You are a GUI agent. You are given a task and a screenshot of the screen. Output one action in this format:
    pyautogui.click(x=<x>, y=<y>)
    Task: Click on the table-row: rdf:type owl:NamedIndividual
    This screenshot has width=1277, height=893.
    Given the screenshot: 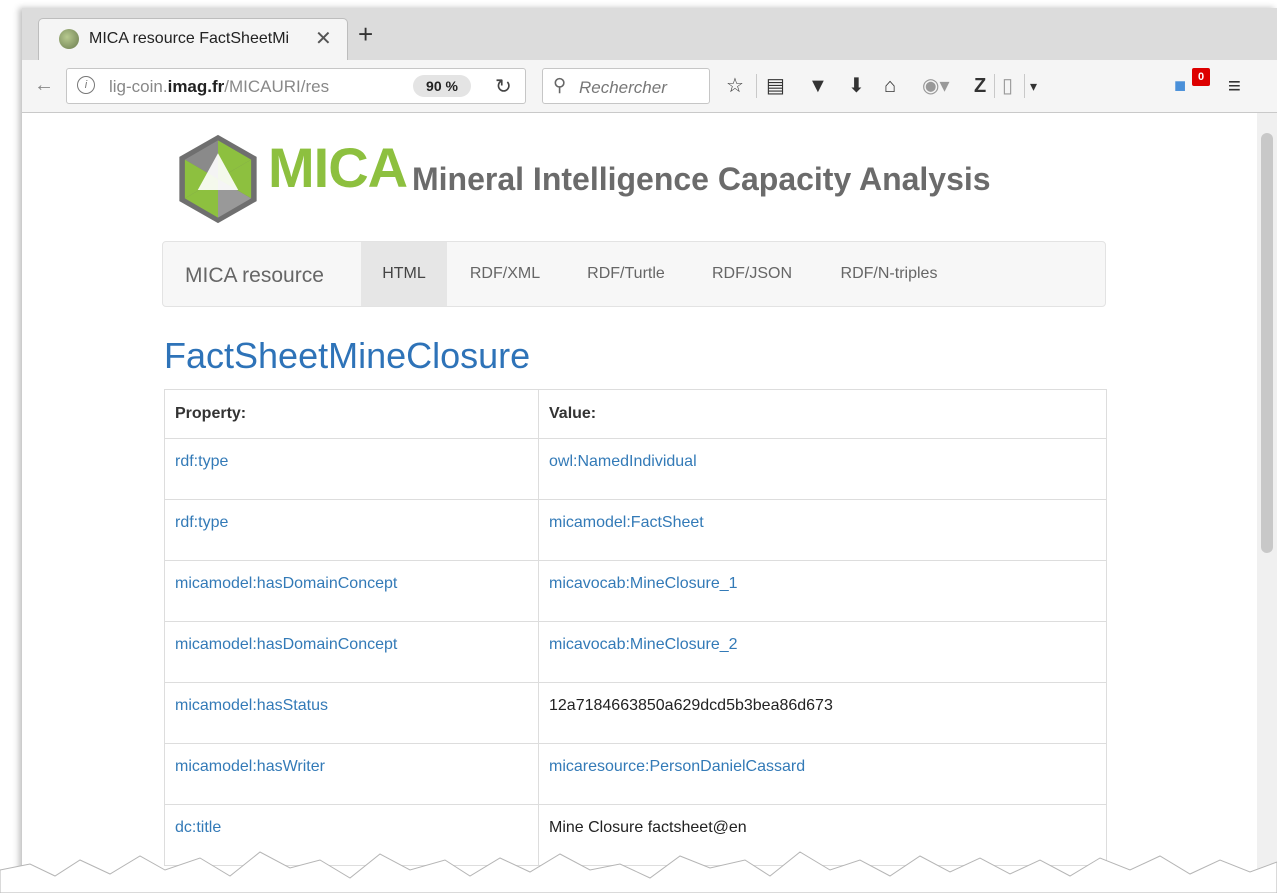 What is the action you would take?
    pyautogui.click(x=635, y=469)
    